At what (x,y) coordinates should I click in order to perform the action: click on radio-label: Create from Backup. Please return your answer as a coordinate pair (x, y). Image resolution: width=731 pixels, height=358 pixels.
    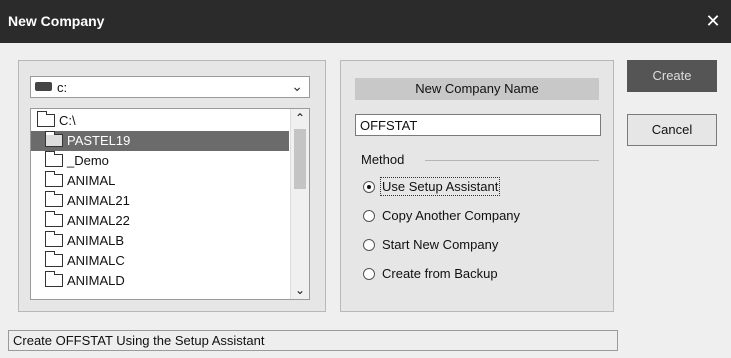
    Looking at the image, I should click on (440, 273).